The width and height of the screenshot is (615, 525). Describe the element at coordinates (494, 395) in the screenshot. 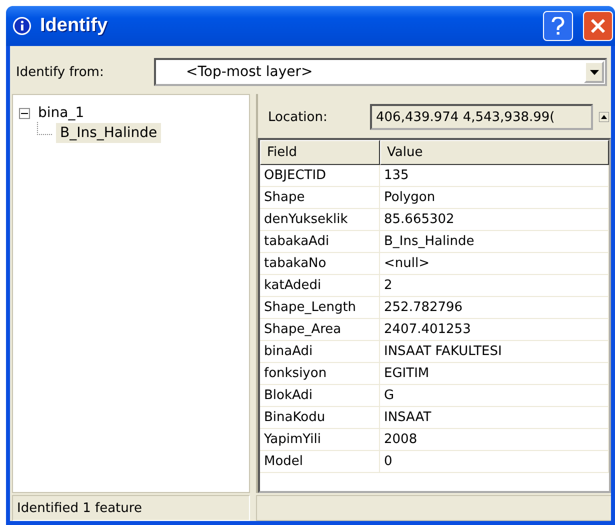

I see `table-cell: G` at that location.